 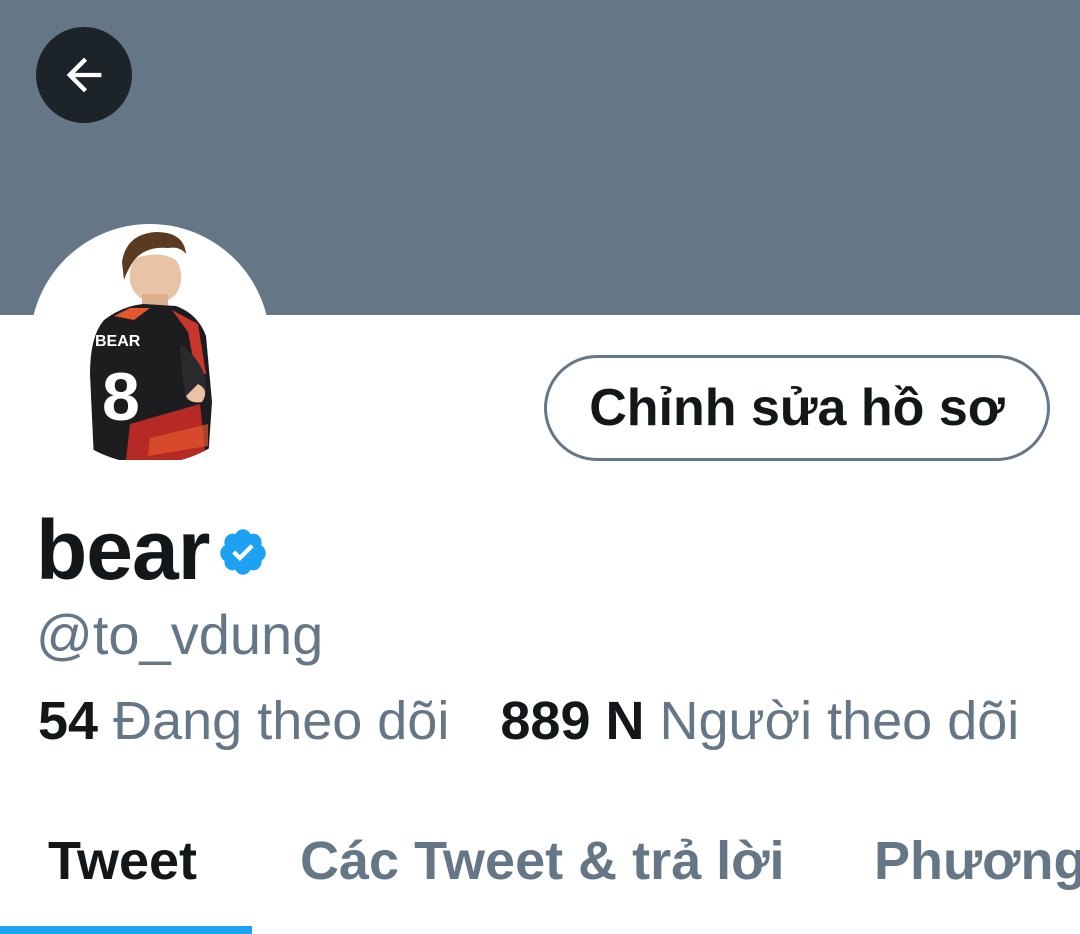 I want to click on user-handle: @to_vdung, so click(x=180, y=634).